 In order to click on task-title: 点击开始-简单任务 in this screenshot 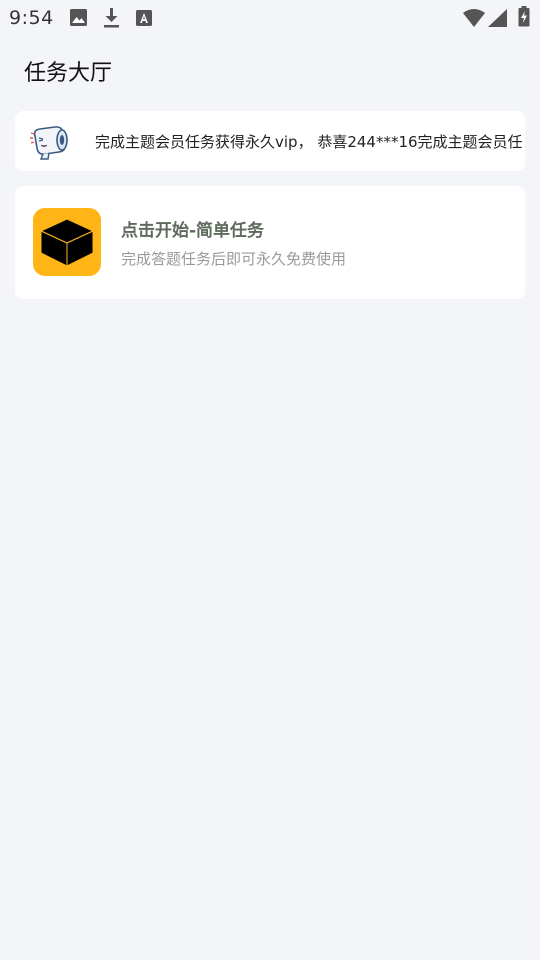, I will do `click(193, 231)`.